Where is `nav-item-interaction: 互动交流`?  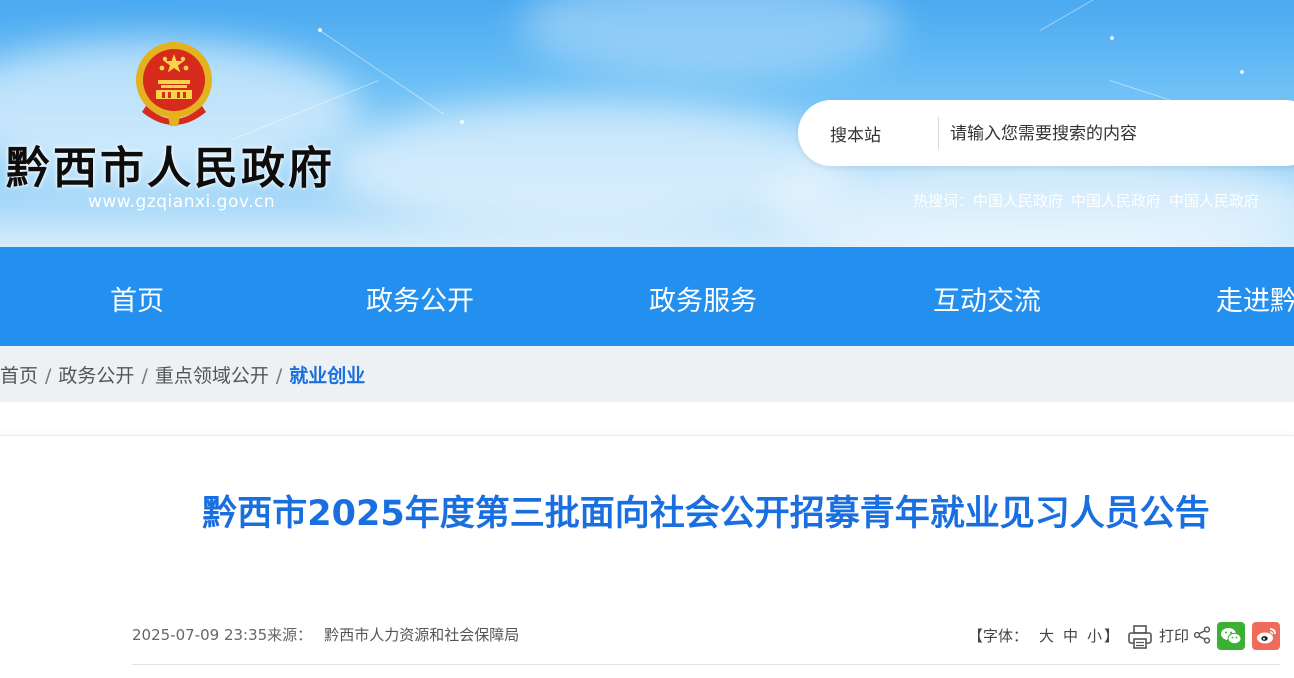 nav-item-interaction: 互动交流 is located at coordinates (987, 298).